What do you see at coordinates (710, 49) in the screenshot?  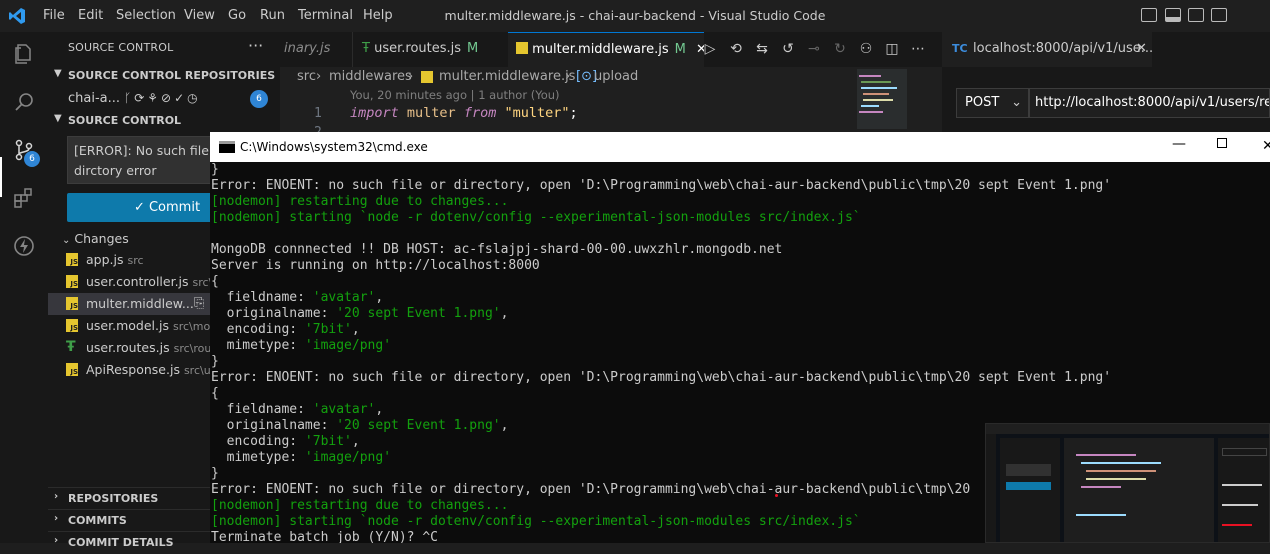 I see `run-icon: ▷` at bounding box center [710, 49].